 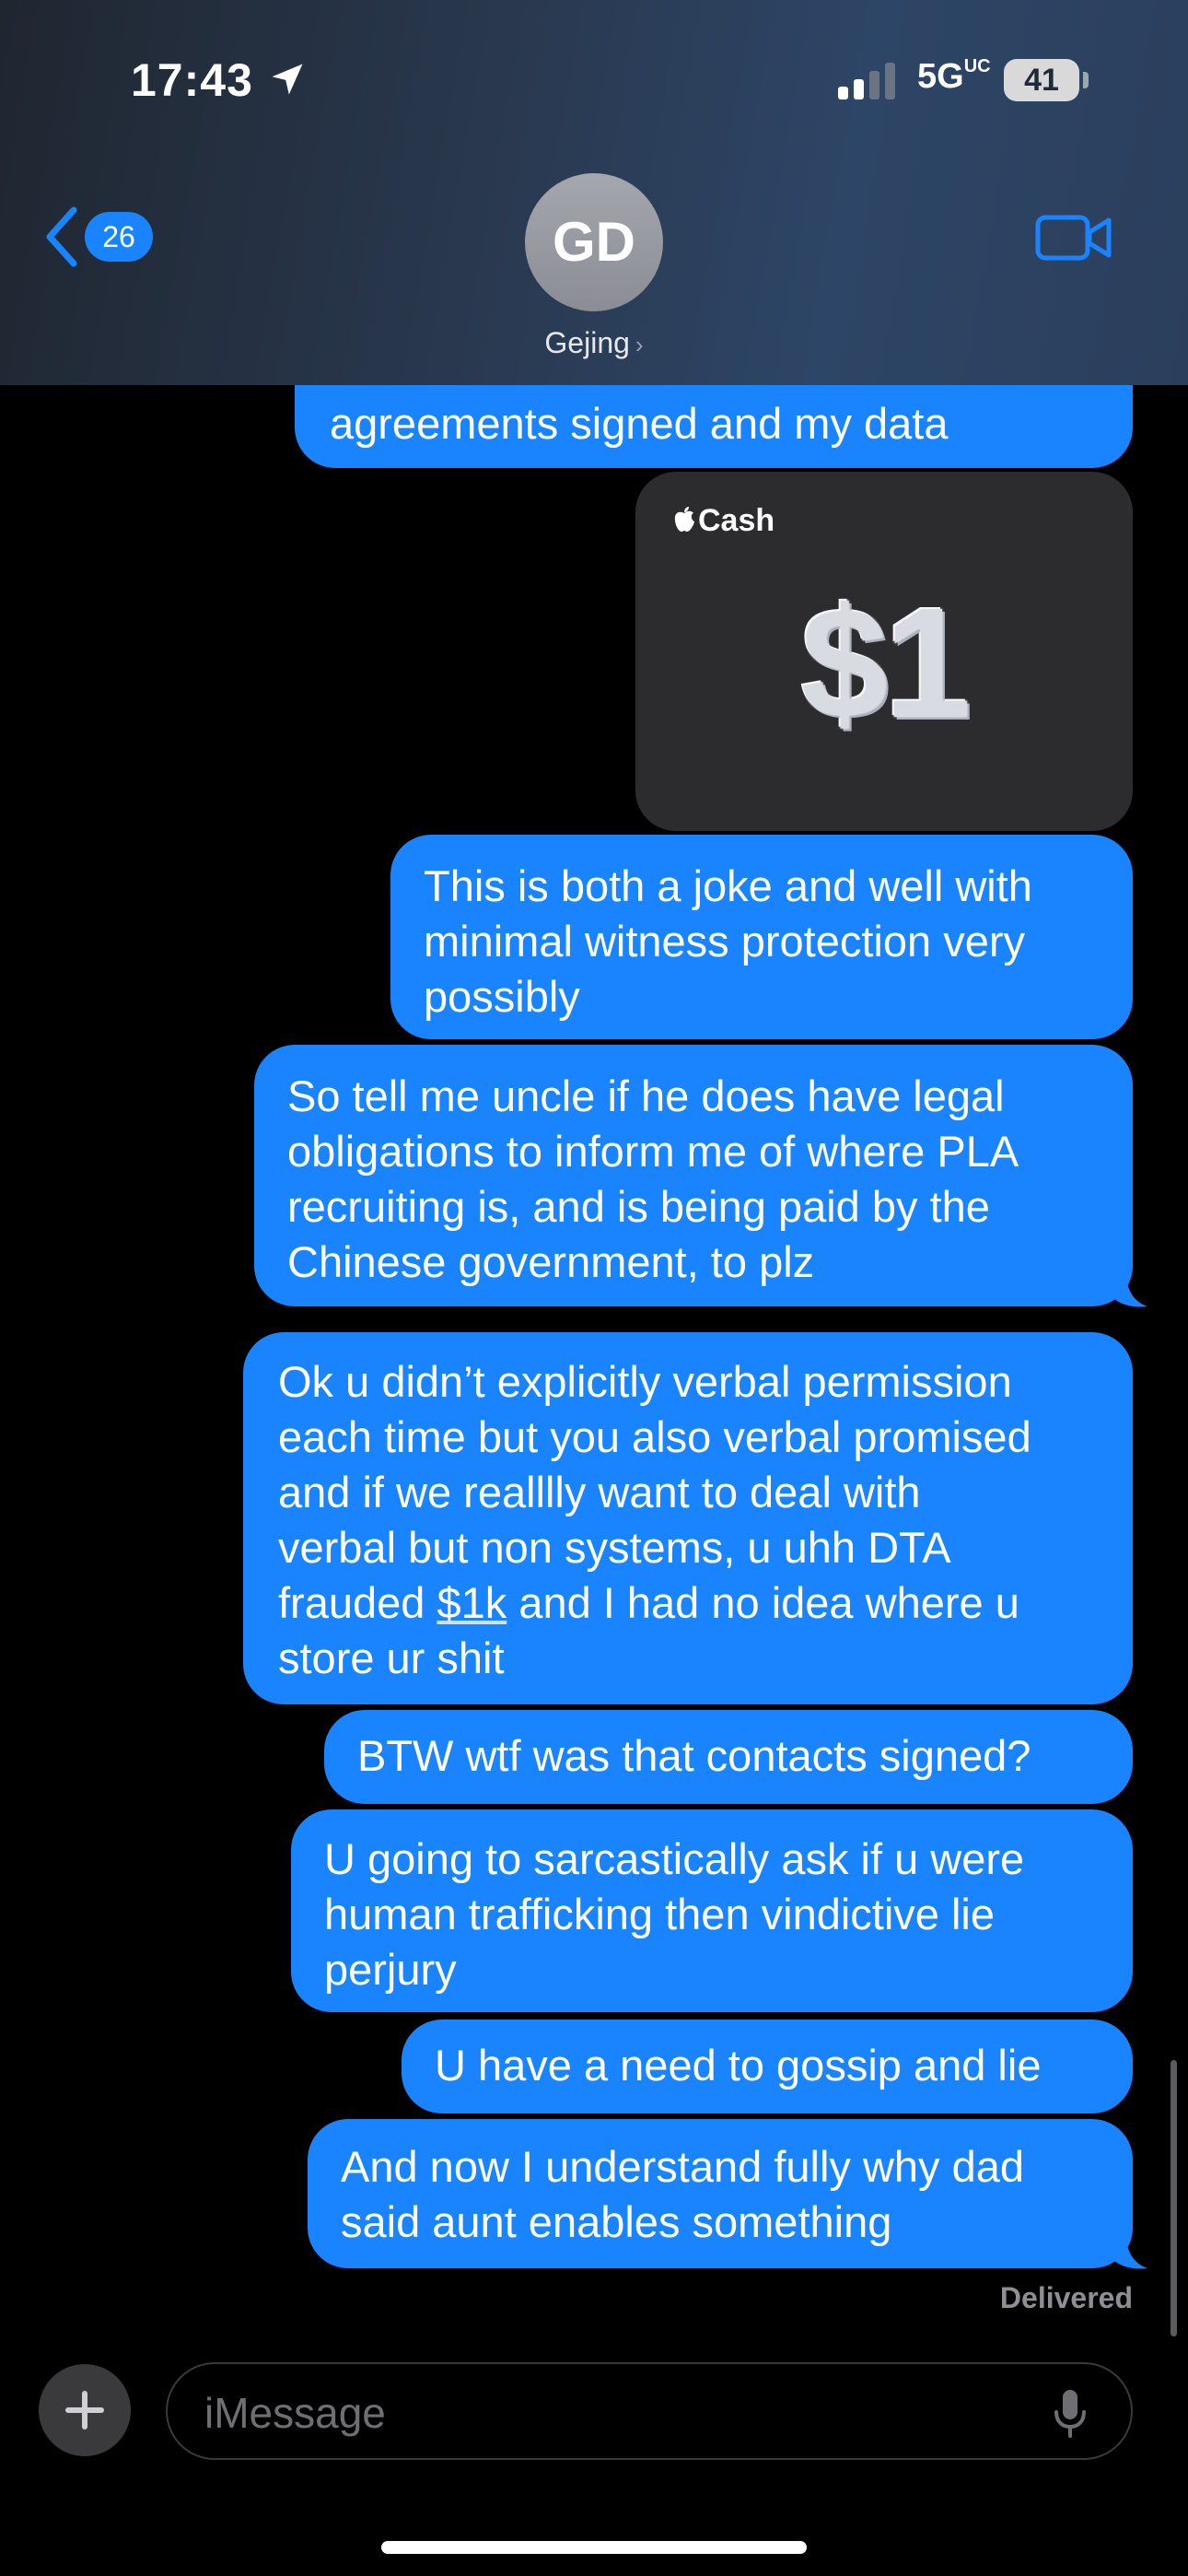 I want to click on status-time: 17:43, so click(x=192, y=80).